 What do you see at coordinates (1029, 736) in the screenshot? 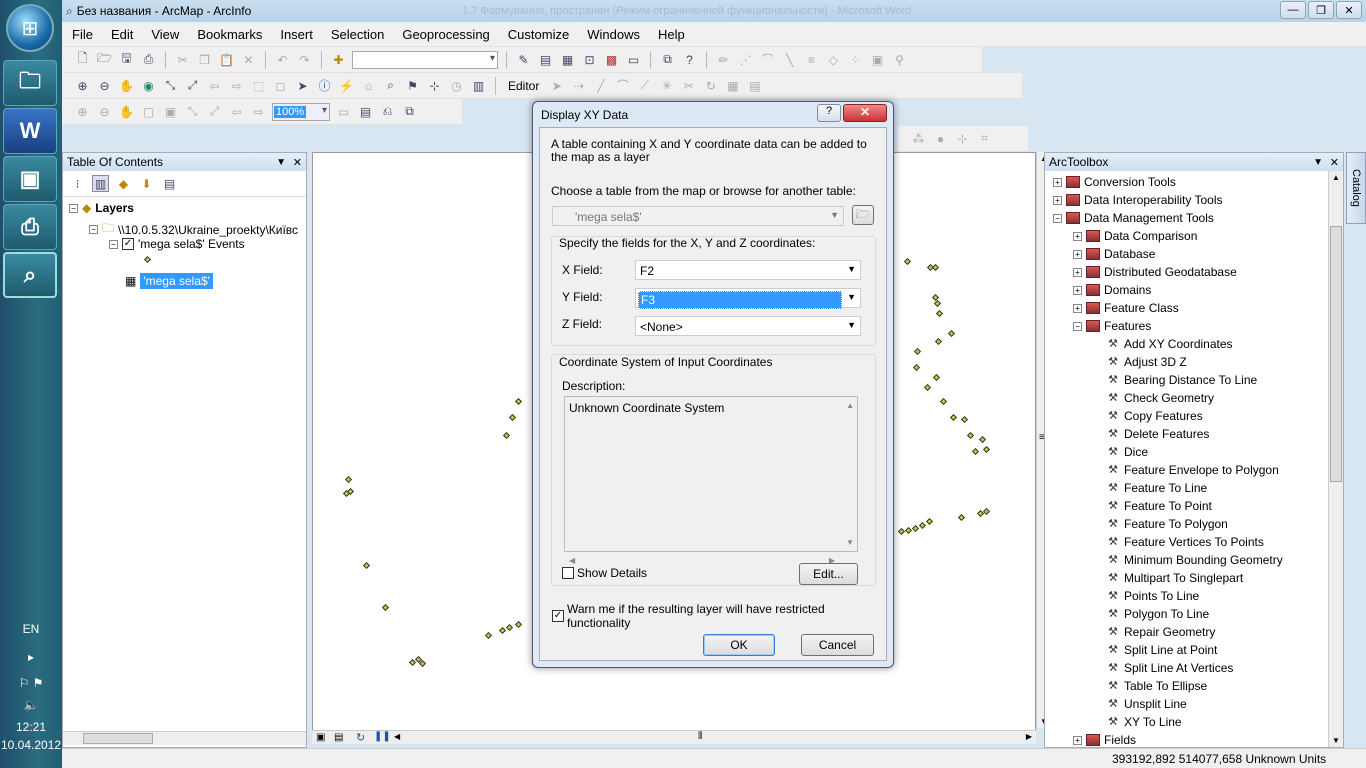
I see `scroll-right-icon: ▶` at bounding box center [1029, 736].